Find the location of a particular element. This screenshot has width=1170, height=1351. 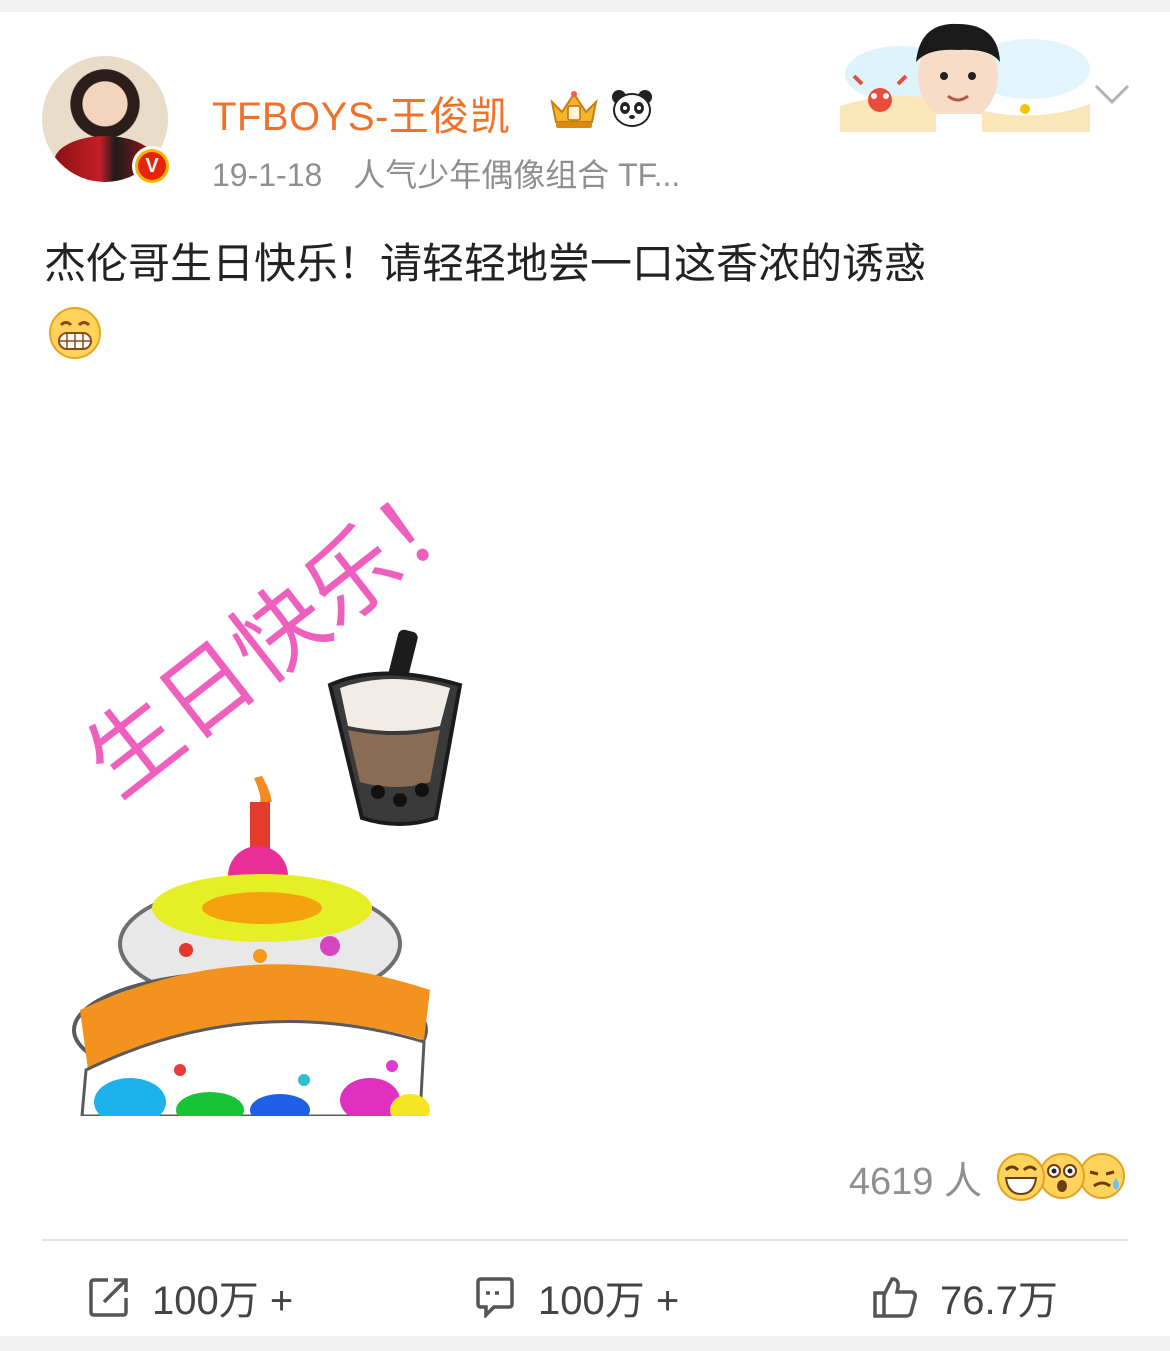

reaction-summary: 4619 人 is located at coordinates (987, 1177).